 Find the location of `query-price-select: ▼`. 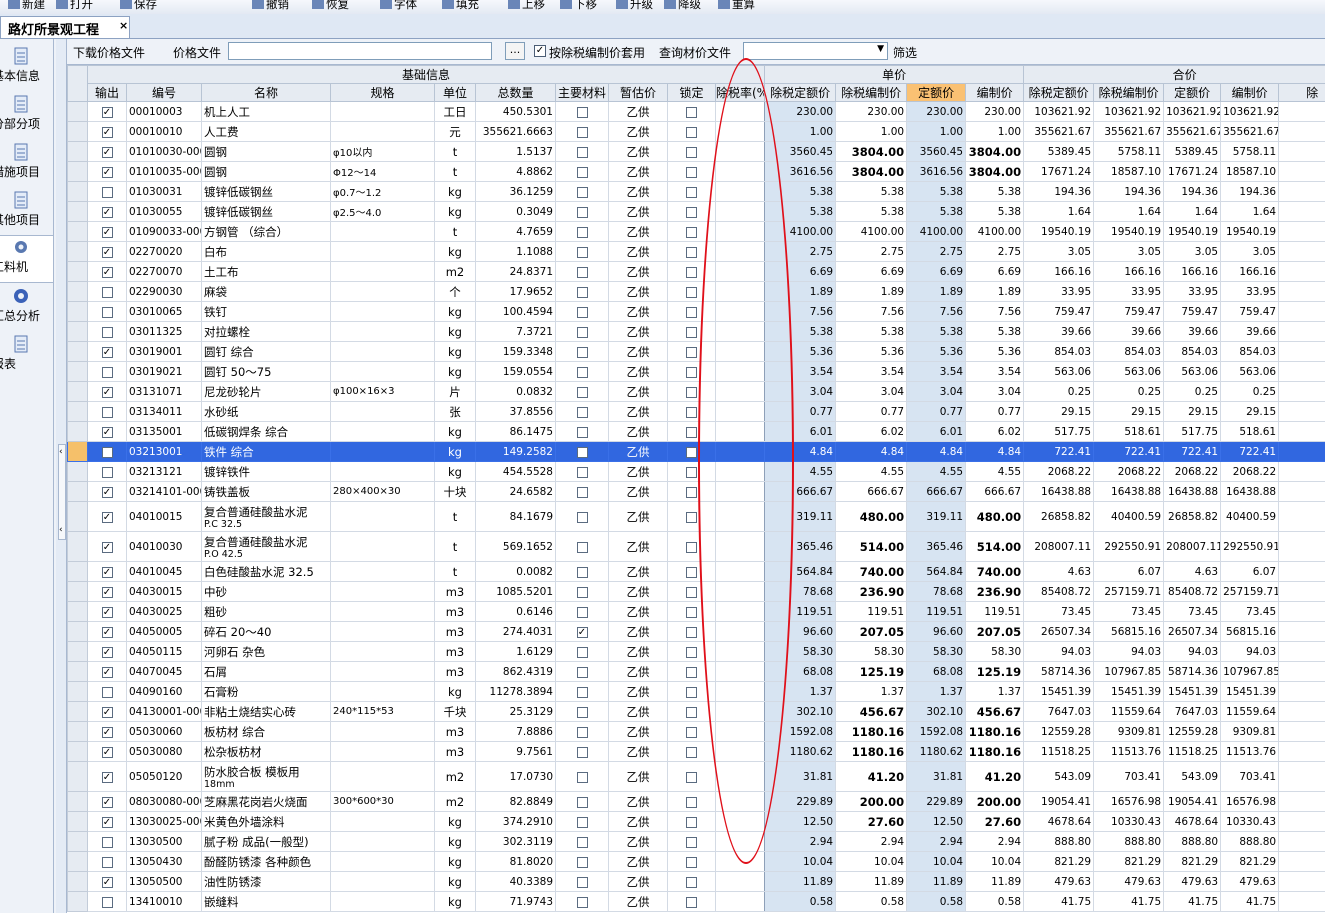

query-price-select: ▼ is located at coordinates (815, 51).